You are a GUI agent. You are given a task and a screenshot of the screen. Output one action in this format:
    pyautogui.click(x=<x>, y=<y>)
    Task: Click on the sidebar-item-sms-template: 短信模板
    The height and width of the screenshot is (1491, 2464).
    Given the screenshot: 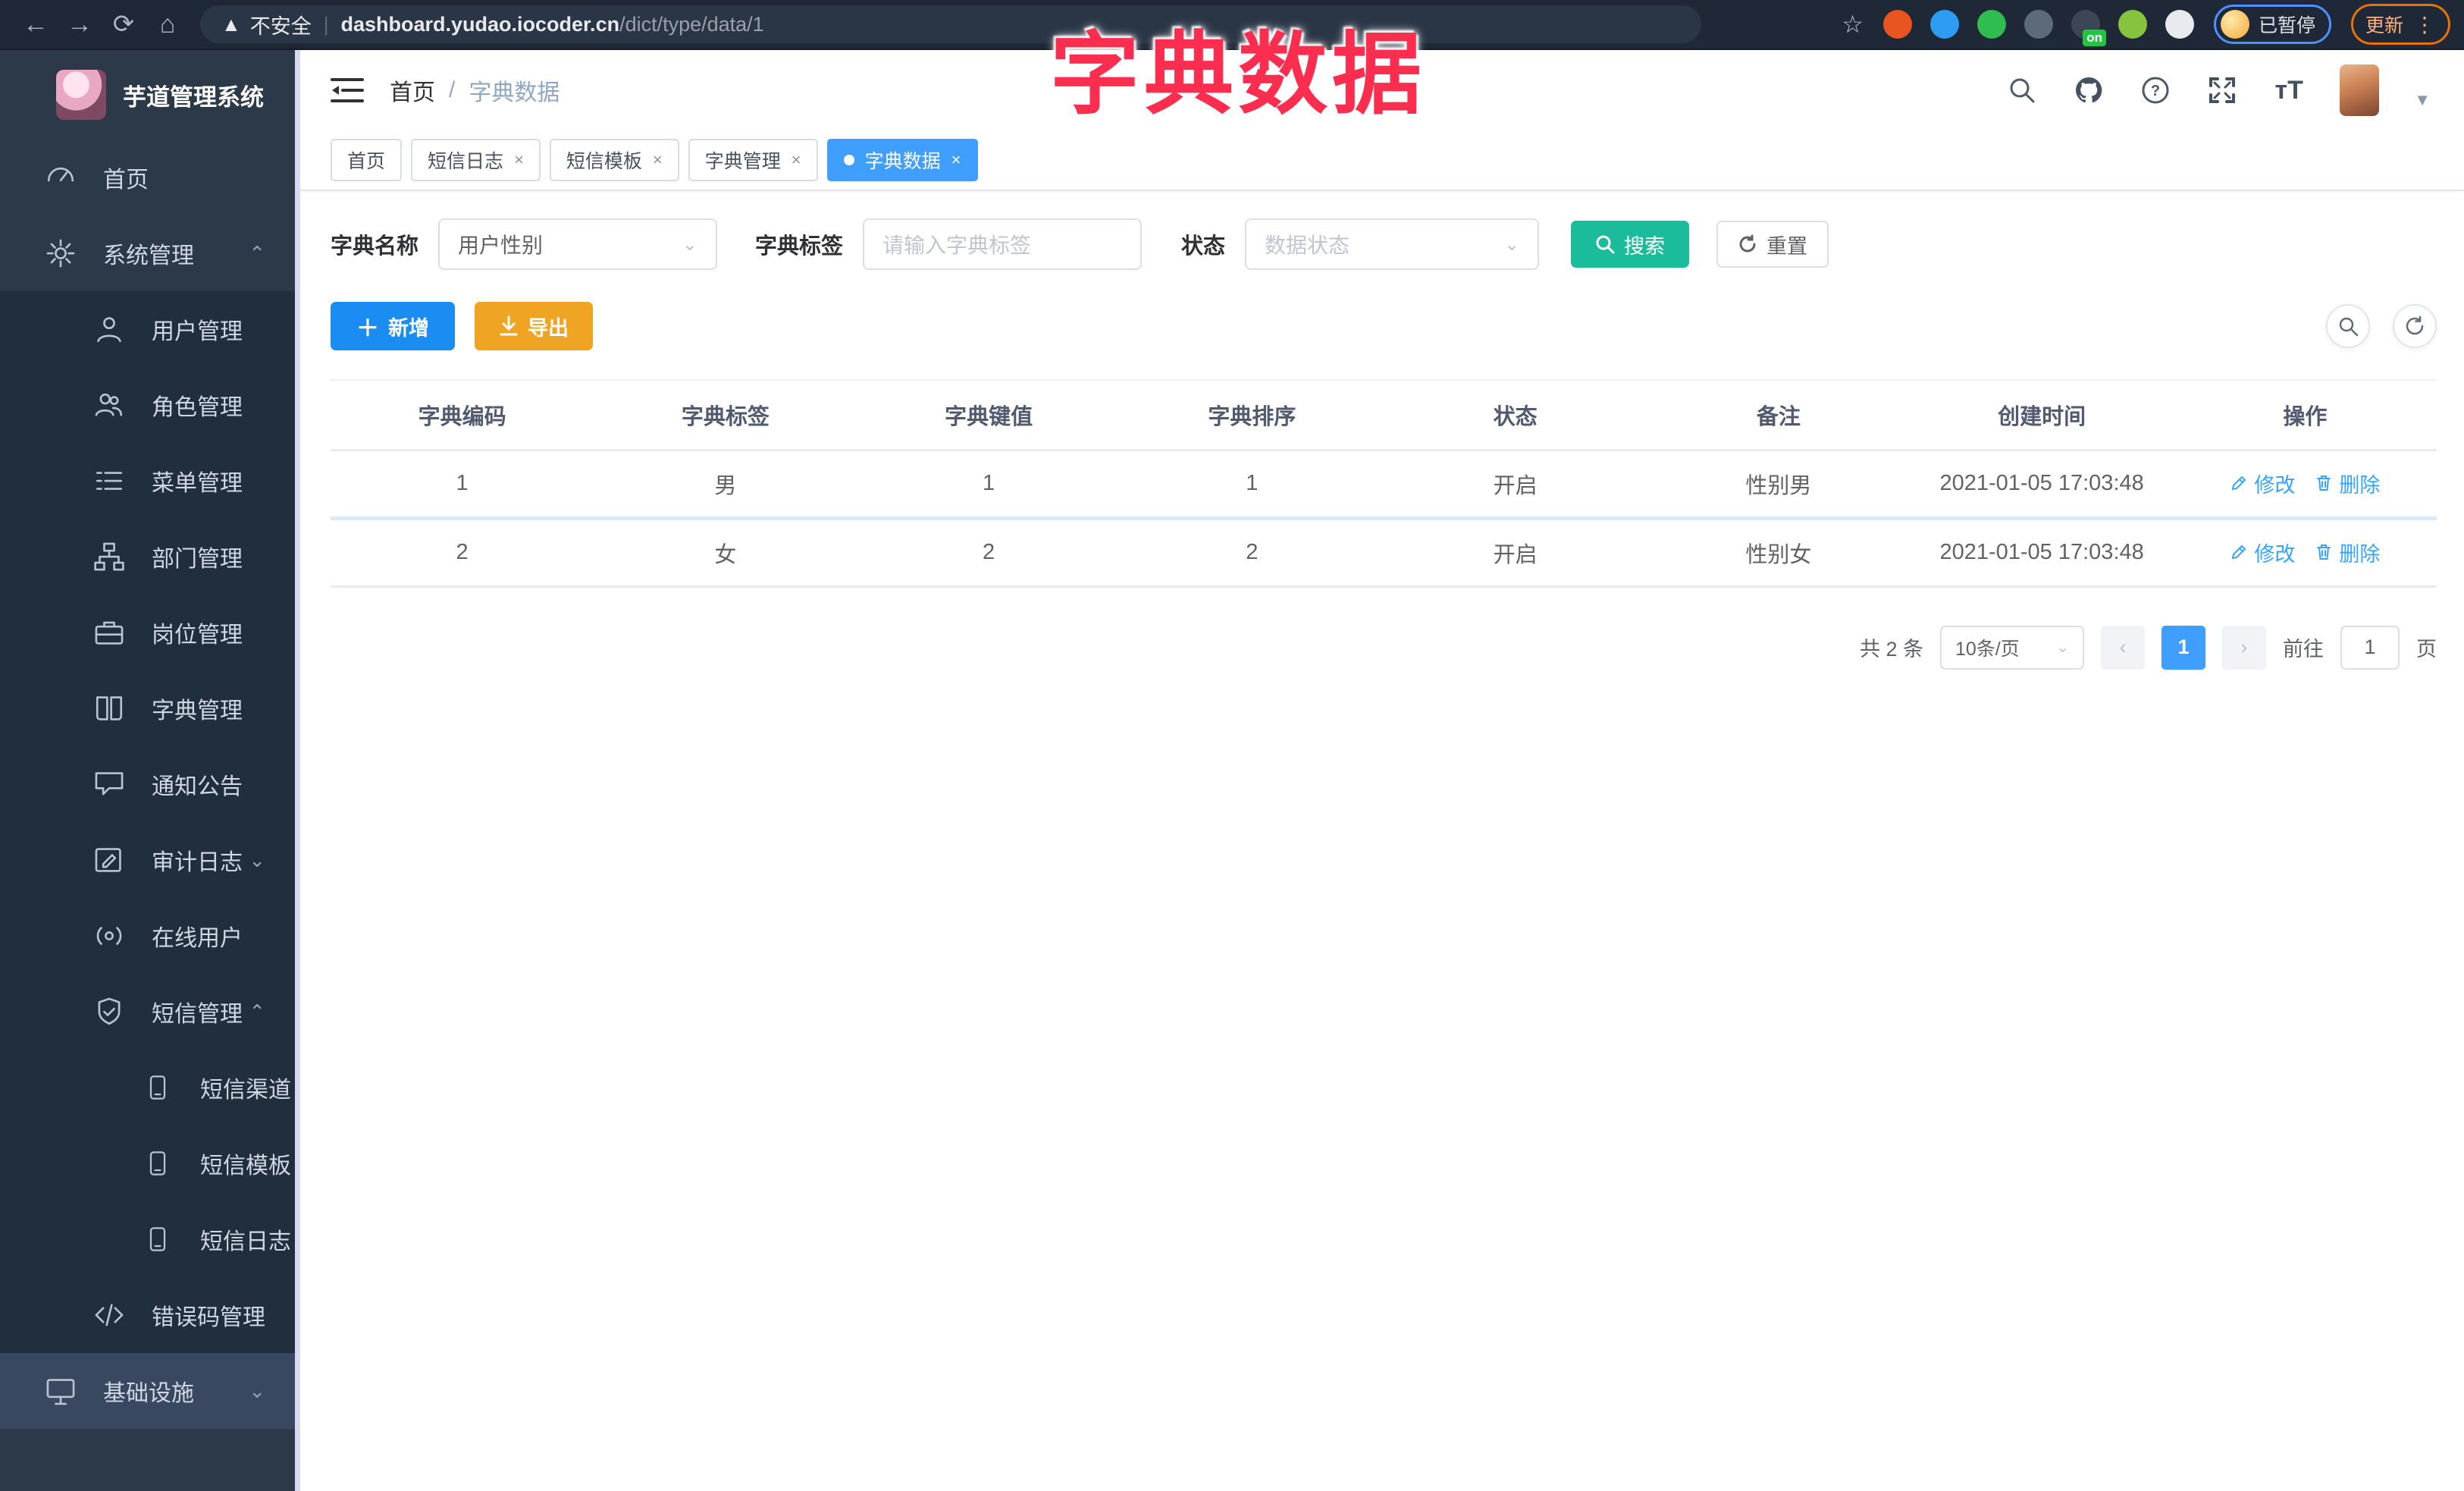 What is the action you would take?
    pyautogui.click(x=150, y=1163)
    